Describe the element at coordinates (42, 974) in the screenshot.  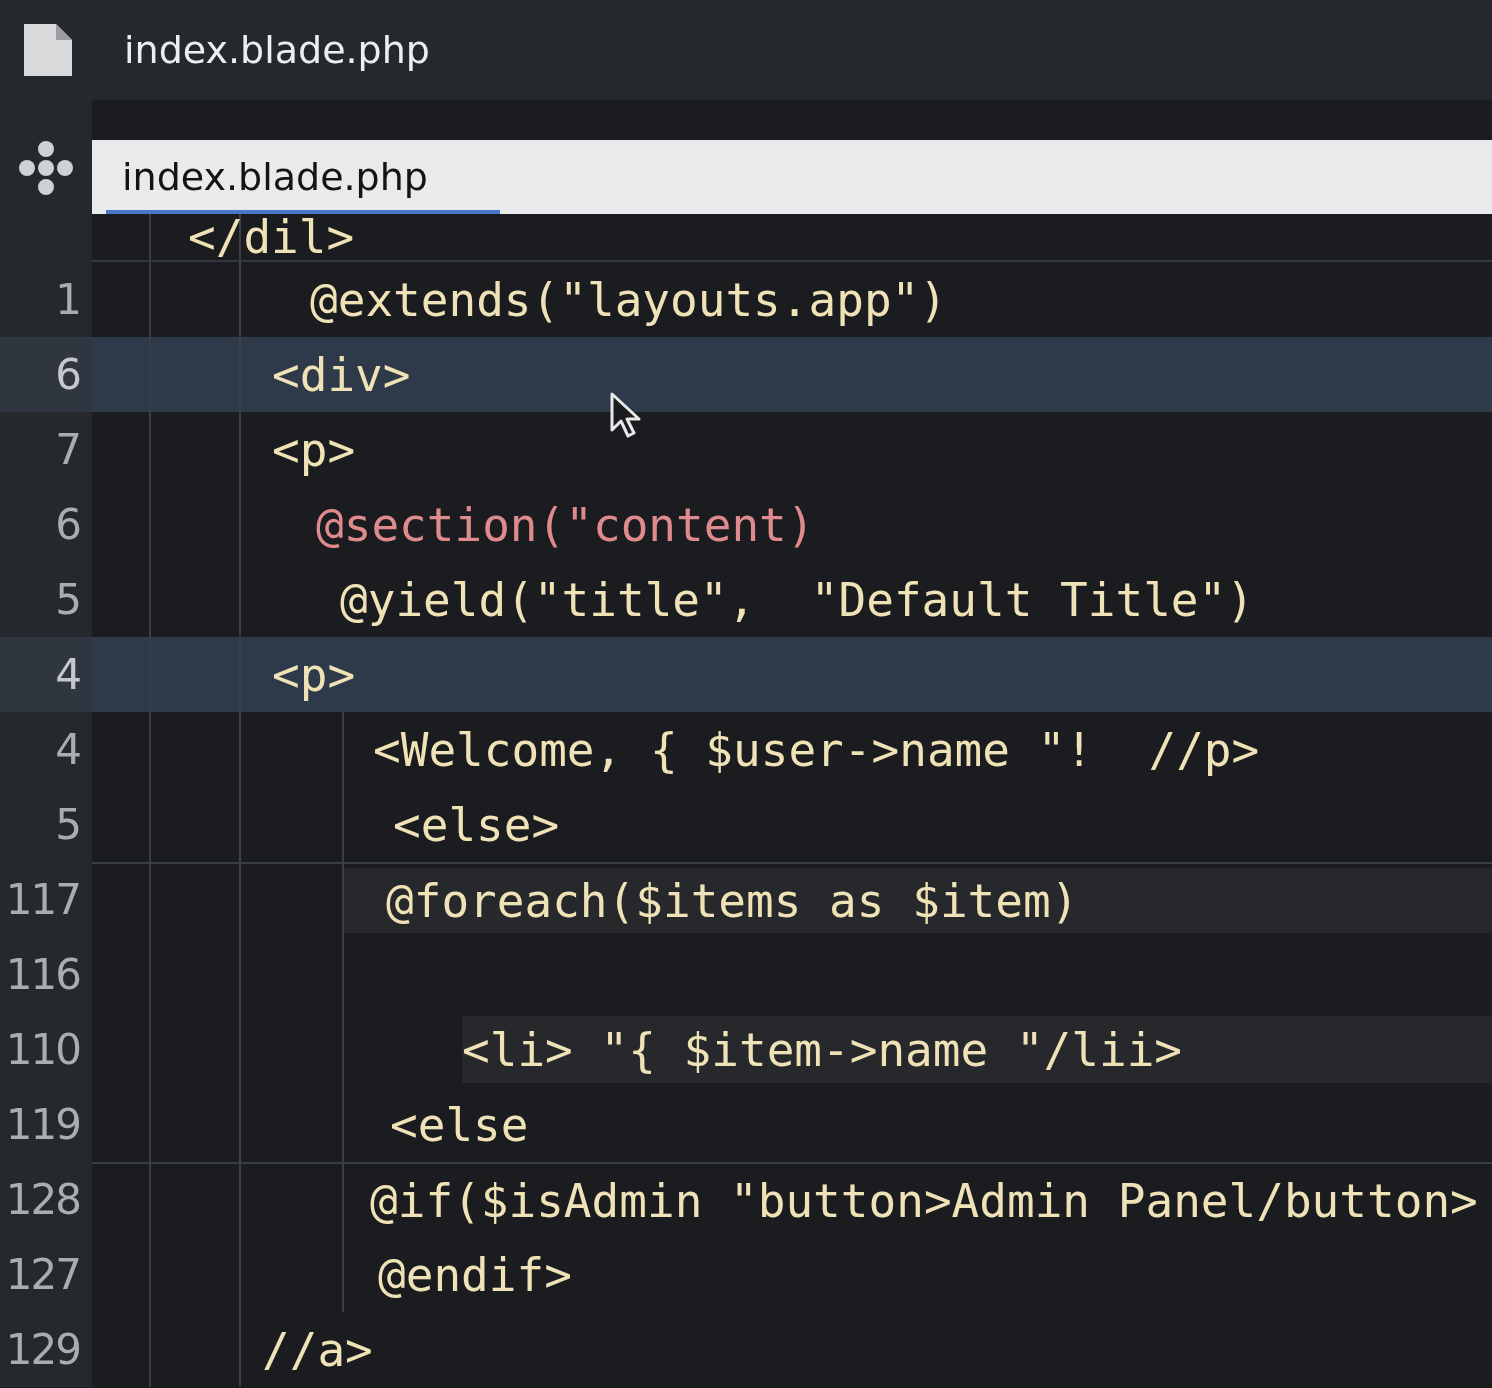
I see `line-number: 116` at that location.